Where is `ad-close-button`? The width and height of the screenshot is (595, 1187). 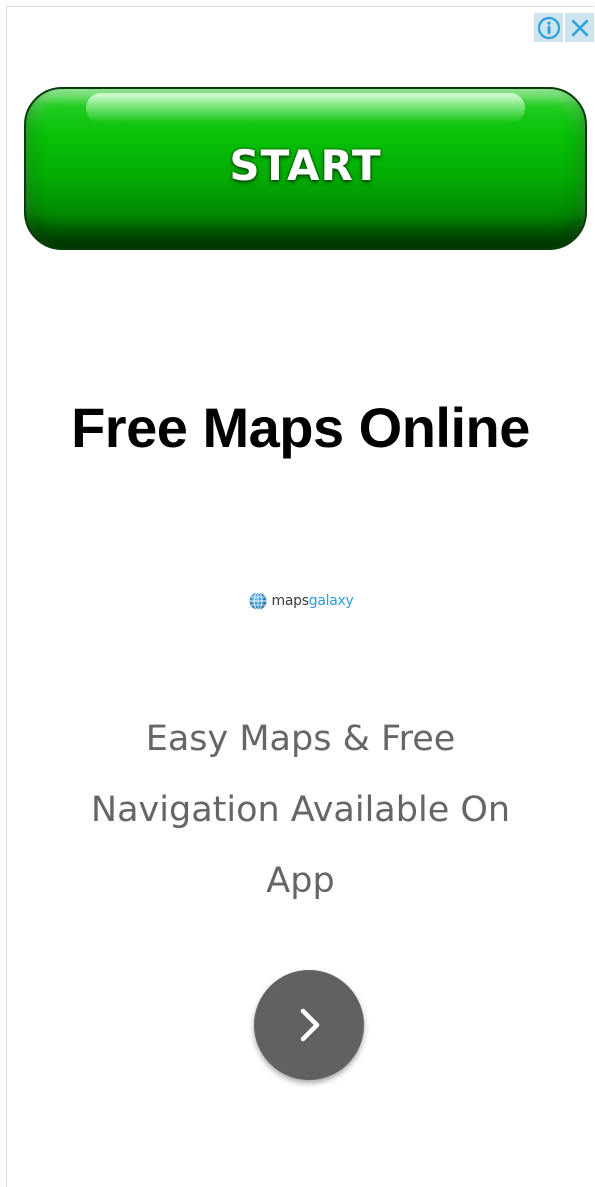 ad-close-button is located at coordinates (579, 27).